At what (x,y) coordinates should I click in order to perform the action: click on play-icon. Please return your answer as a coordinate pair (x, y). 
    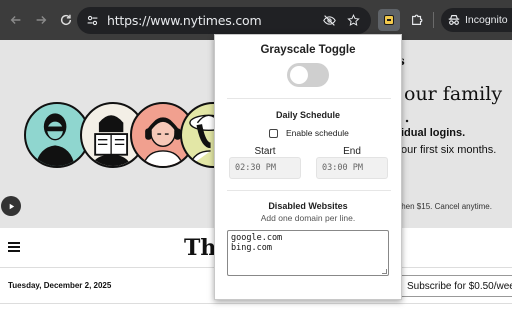
    Looking at the image, I should click on (11, 206).